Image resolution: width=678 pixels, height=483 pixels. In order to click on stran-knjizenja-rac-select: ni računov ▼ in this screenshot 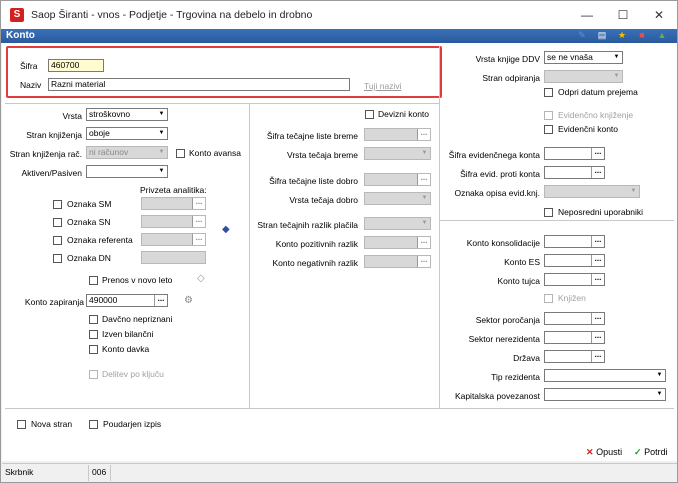, I will do `click(127, 152)`.